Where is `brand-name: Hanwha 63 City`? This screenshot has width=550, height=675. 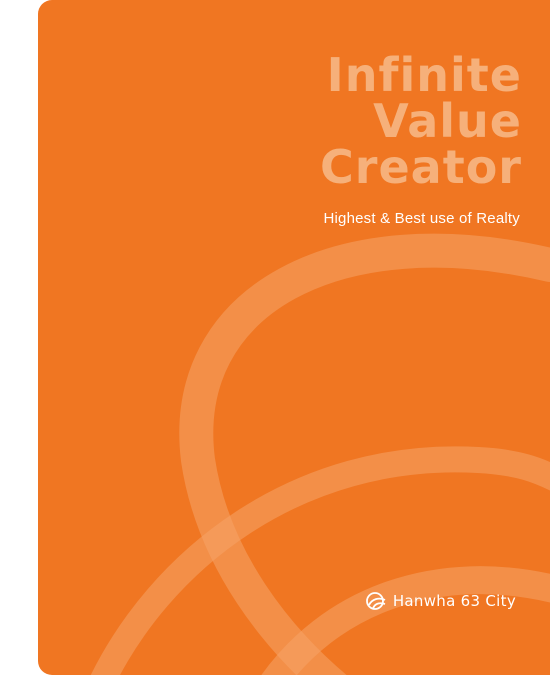 brand-name: Hanwha 63 City is located at coordinates (454, 601).